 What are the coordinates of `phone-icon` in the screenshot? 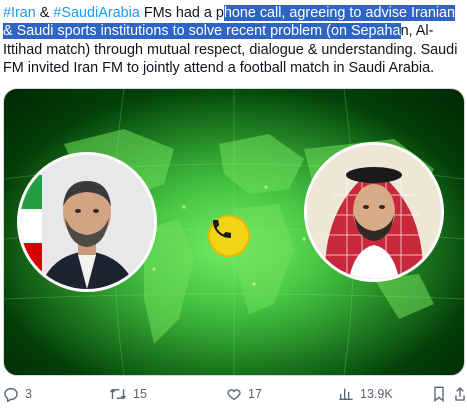 It's located at (229, 236).